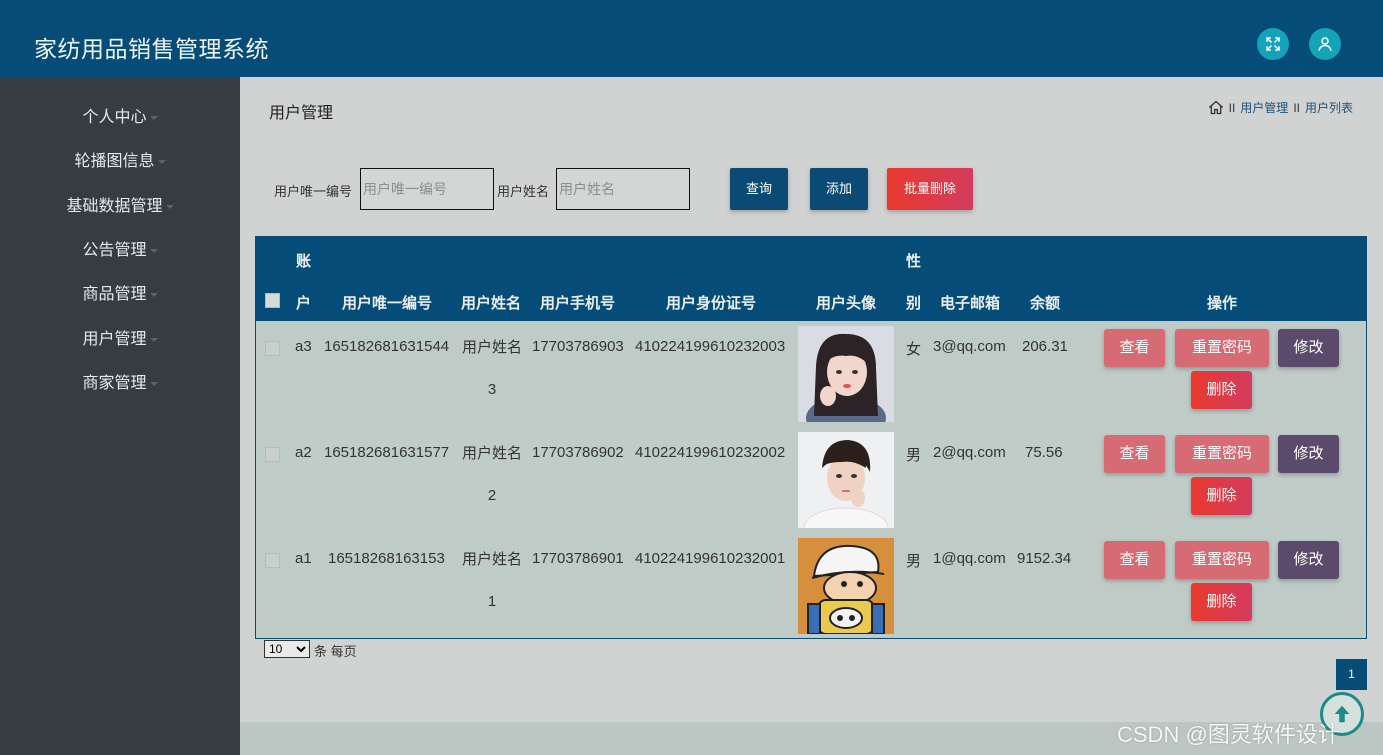 The image size is (1383, 755). I want to click on cell-uid: 165182681631577, so click(387, 452).